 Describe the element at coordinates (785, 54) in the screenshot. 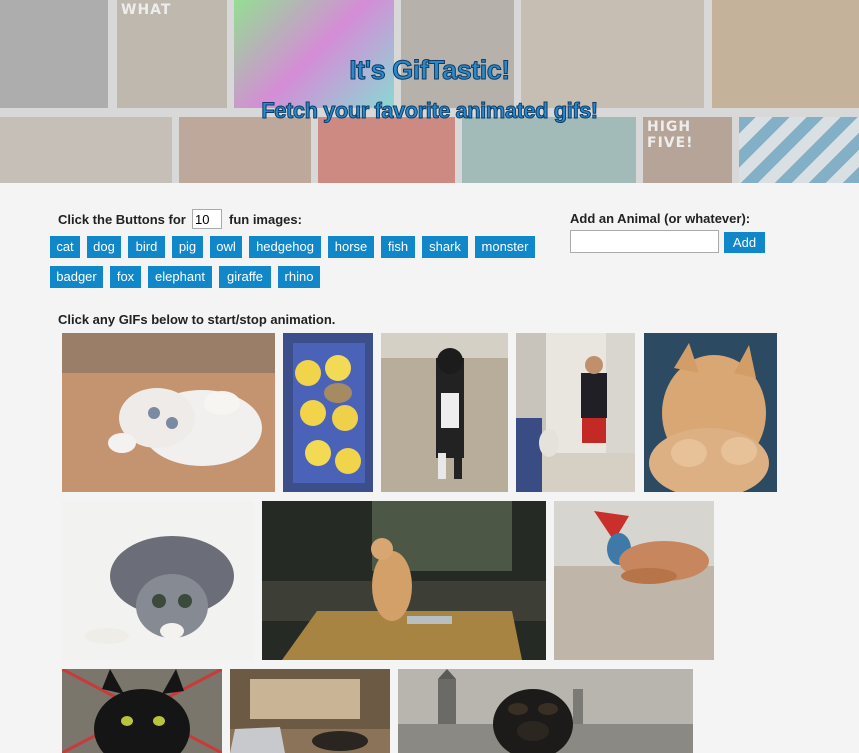

I see `banner-tile-cat-candle` at that location.